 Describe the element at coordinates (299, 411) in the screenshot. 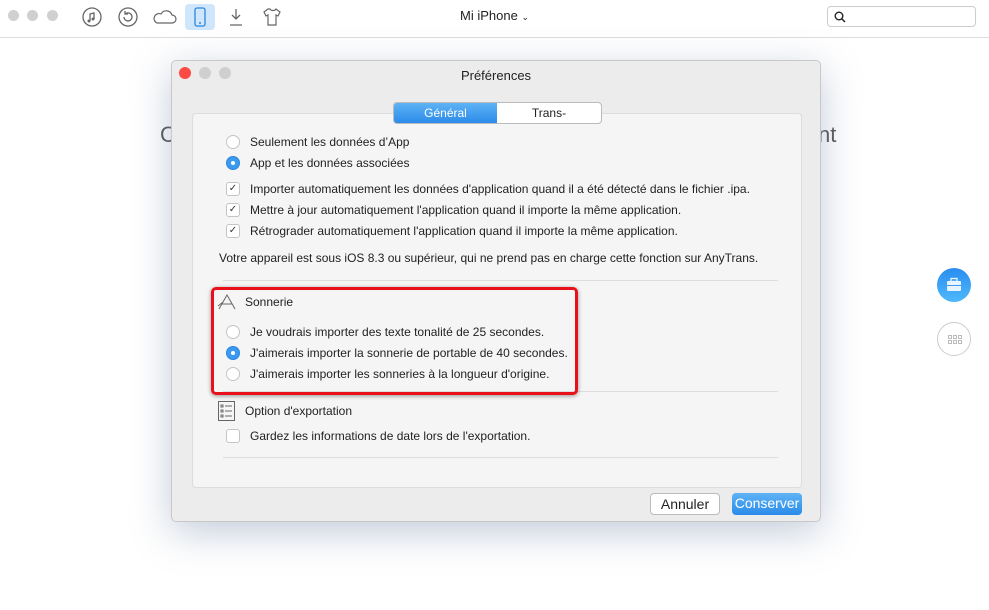

I see `export-heading: Option d'exportation` at that location.